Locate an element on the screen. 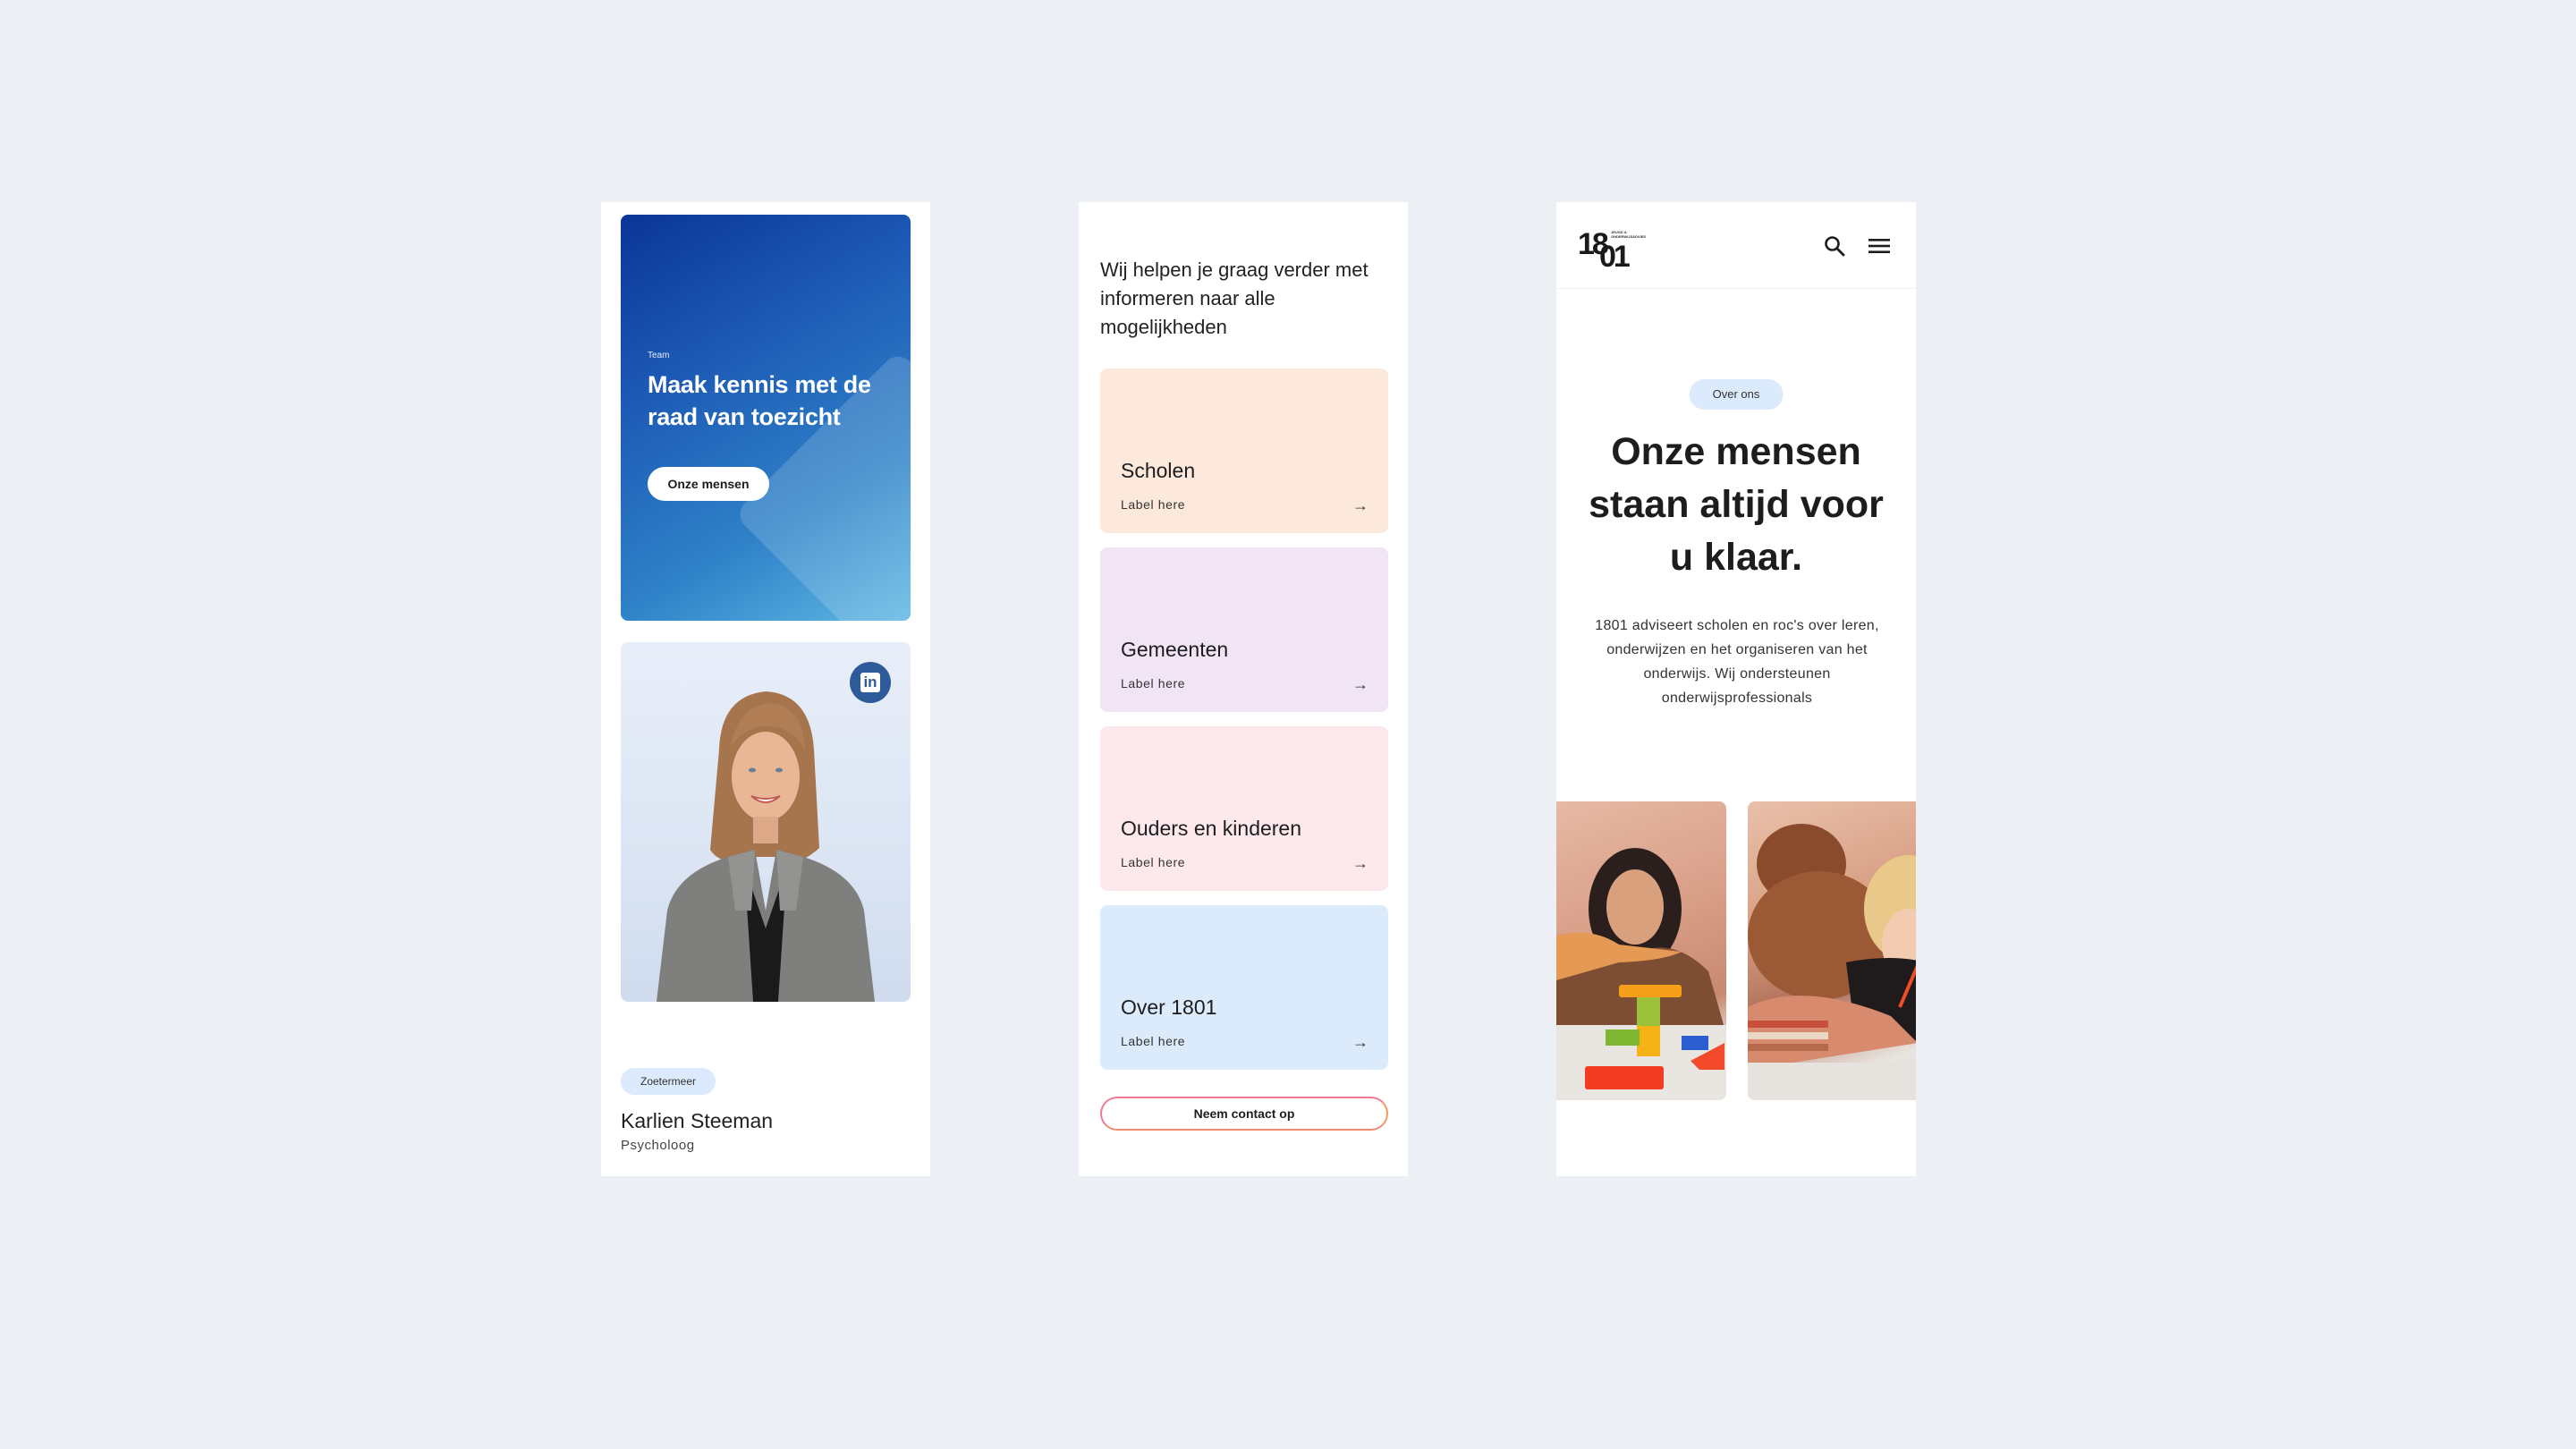 This screenshot has height=1449, width=2576. tile-title: Ouders en kinderen is located at coordinates (1211, 828).